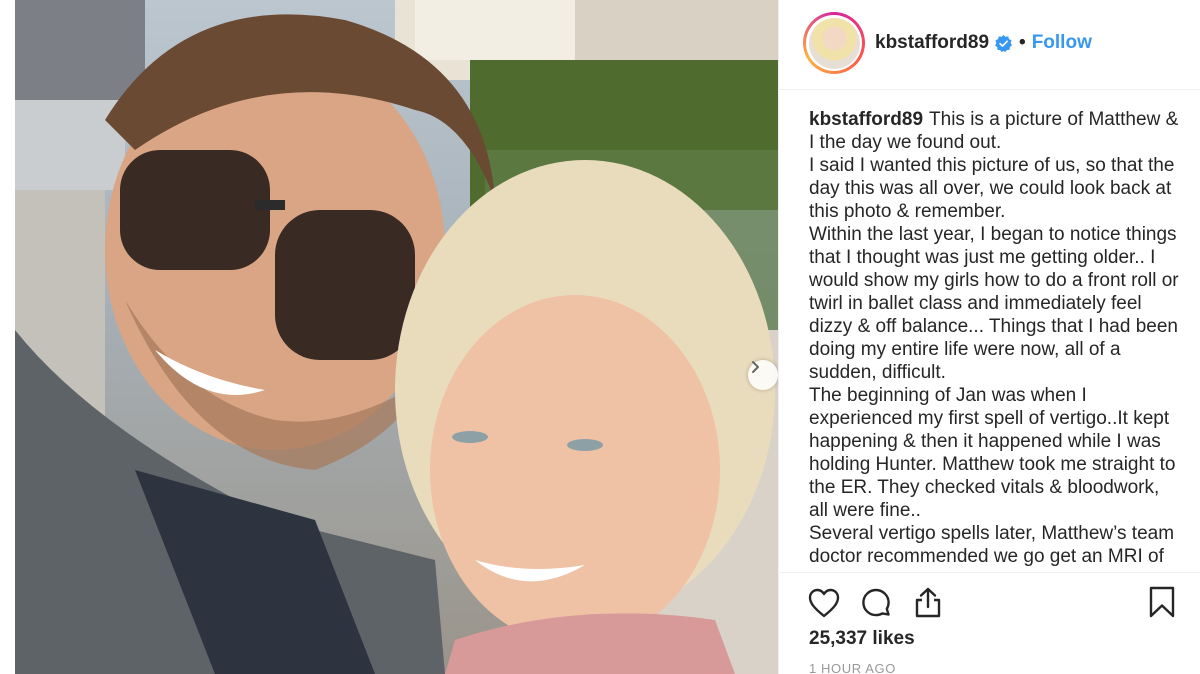 Image resolution: width=1200 pixels, height=674 pixels. Describe the element at coordinates (1004, 43) in the screenshot. I see `verified-badge-icon` at that location.